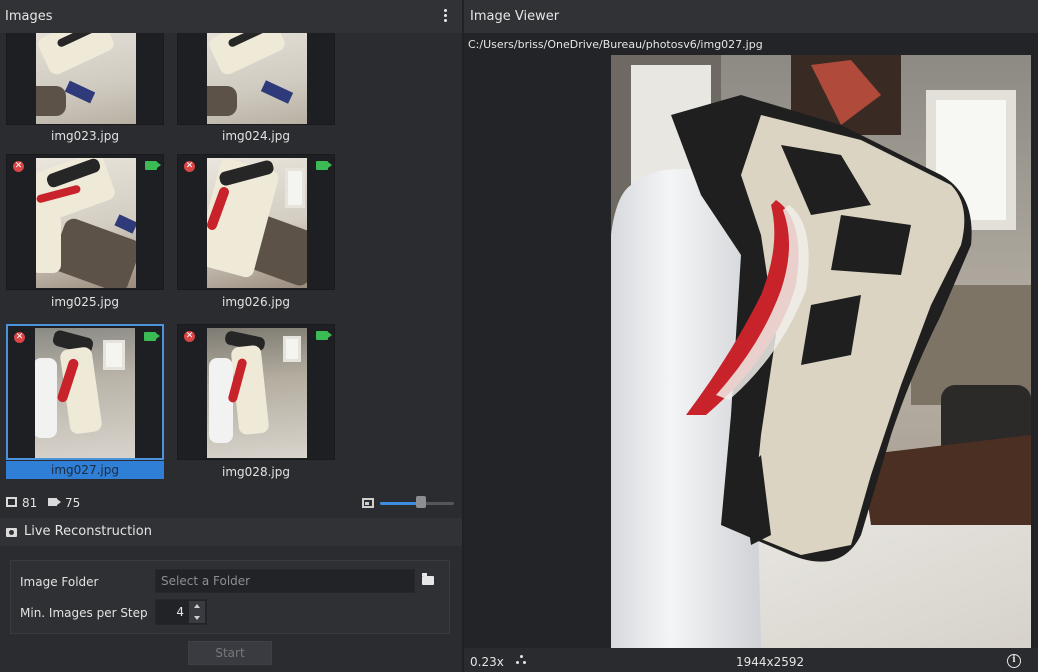 The width and height of the screenshot is (1038, 672). I want to click on kebab-menu-icon, so click(445, 16).